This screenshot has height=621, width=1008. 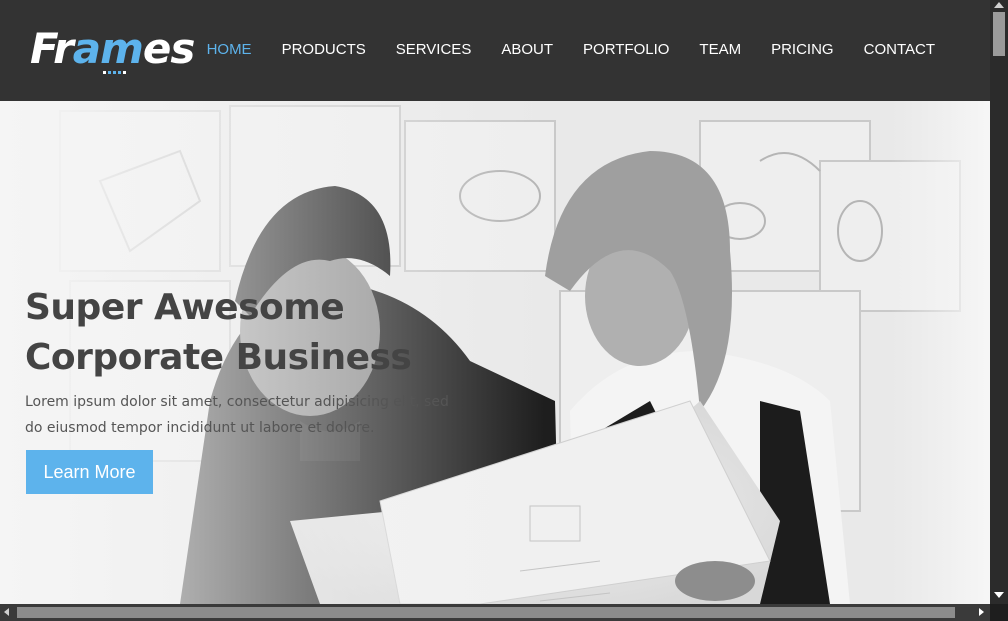 I want to click on scroll-left-icon, so click(x=6, y=612).